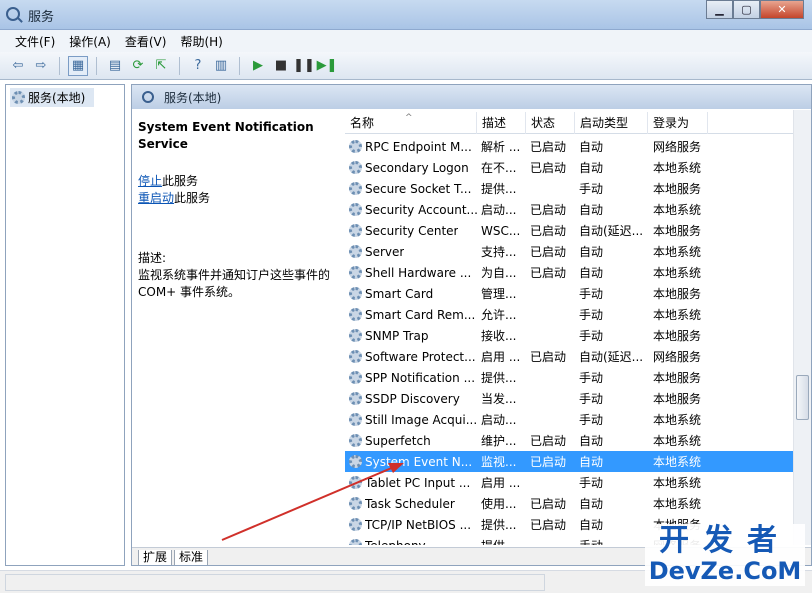  I want to click on service-name-cell: Secondary Logon, so click(411, 168).